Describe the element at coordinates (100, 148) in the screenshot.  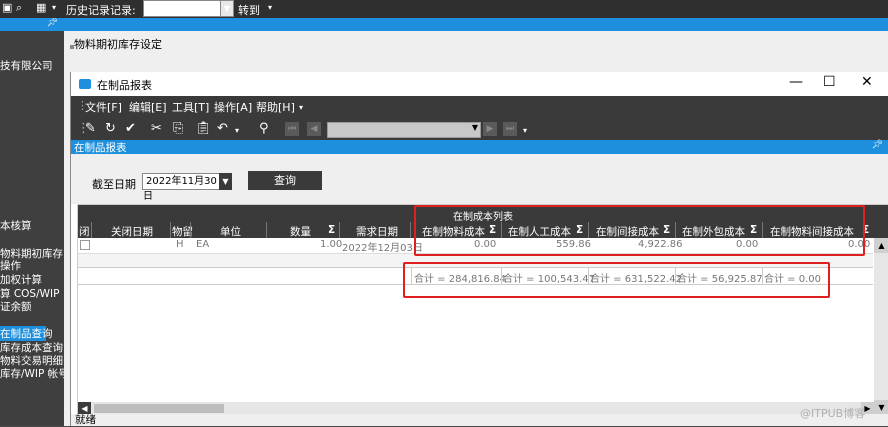
I see `panel-title: 在制品报表` at that location.